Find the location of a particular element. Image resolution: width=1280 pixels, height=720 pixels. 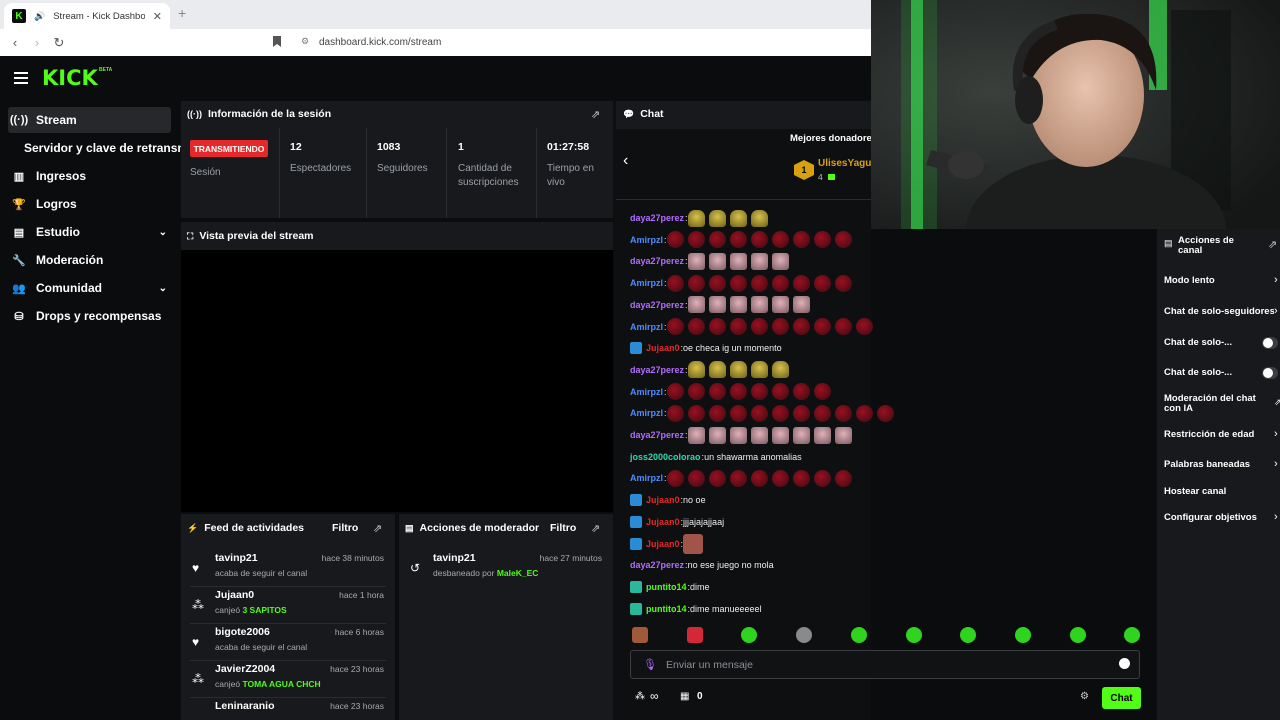

store-icon: ▦ is located at coordinates (684, 696).